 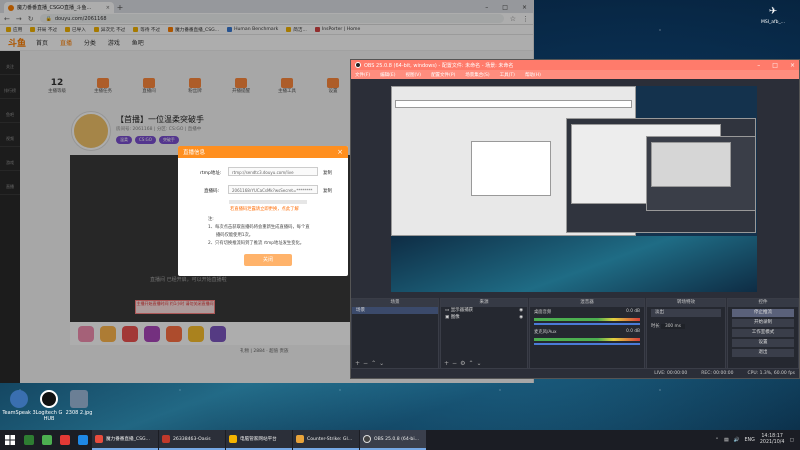 What do you see at coordinates (574, 264) in the screenshot?
I see `preview-wallpaper` at bounding box center [574, 264].